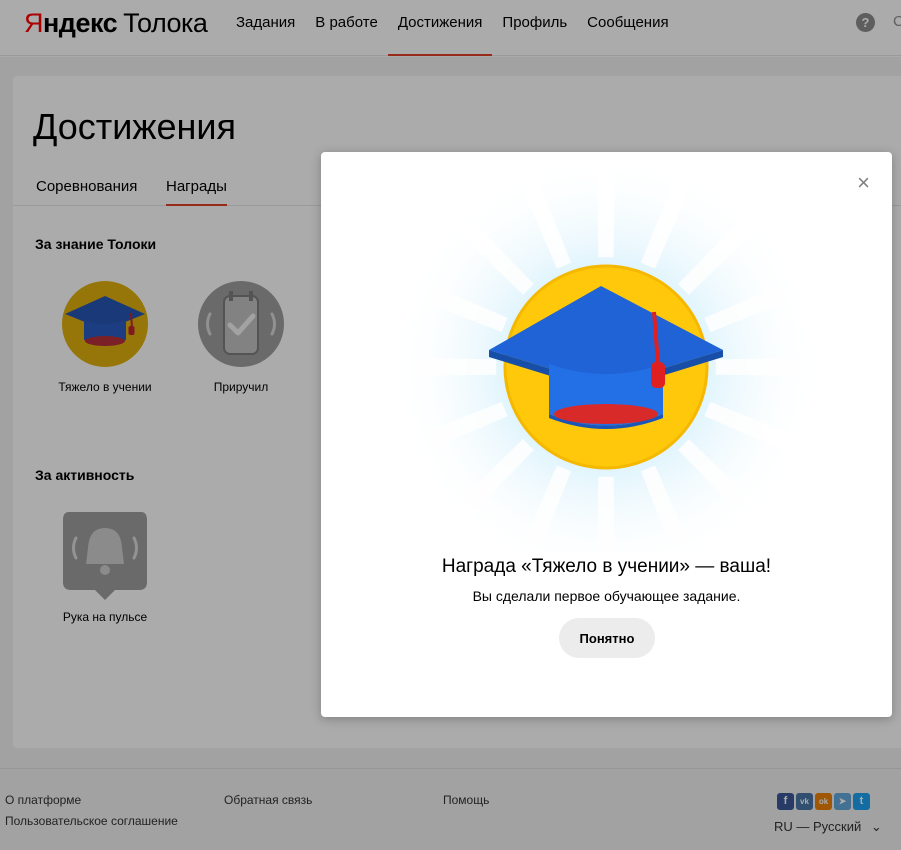 The height and width of the screenshot is (850, 901). I want to click on modal-title: Награда «Тяжело в учении» — ваша!, so click(606, 566).